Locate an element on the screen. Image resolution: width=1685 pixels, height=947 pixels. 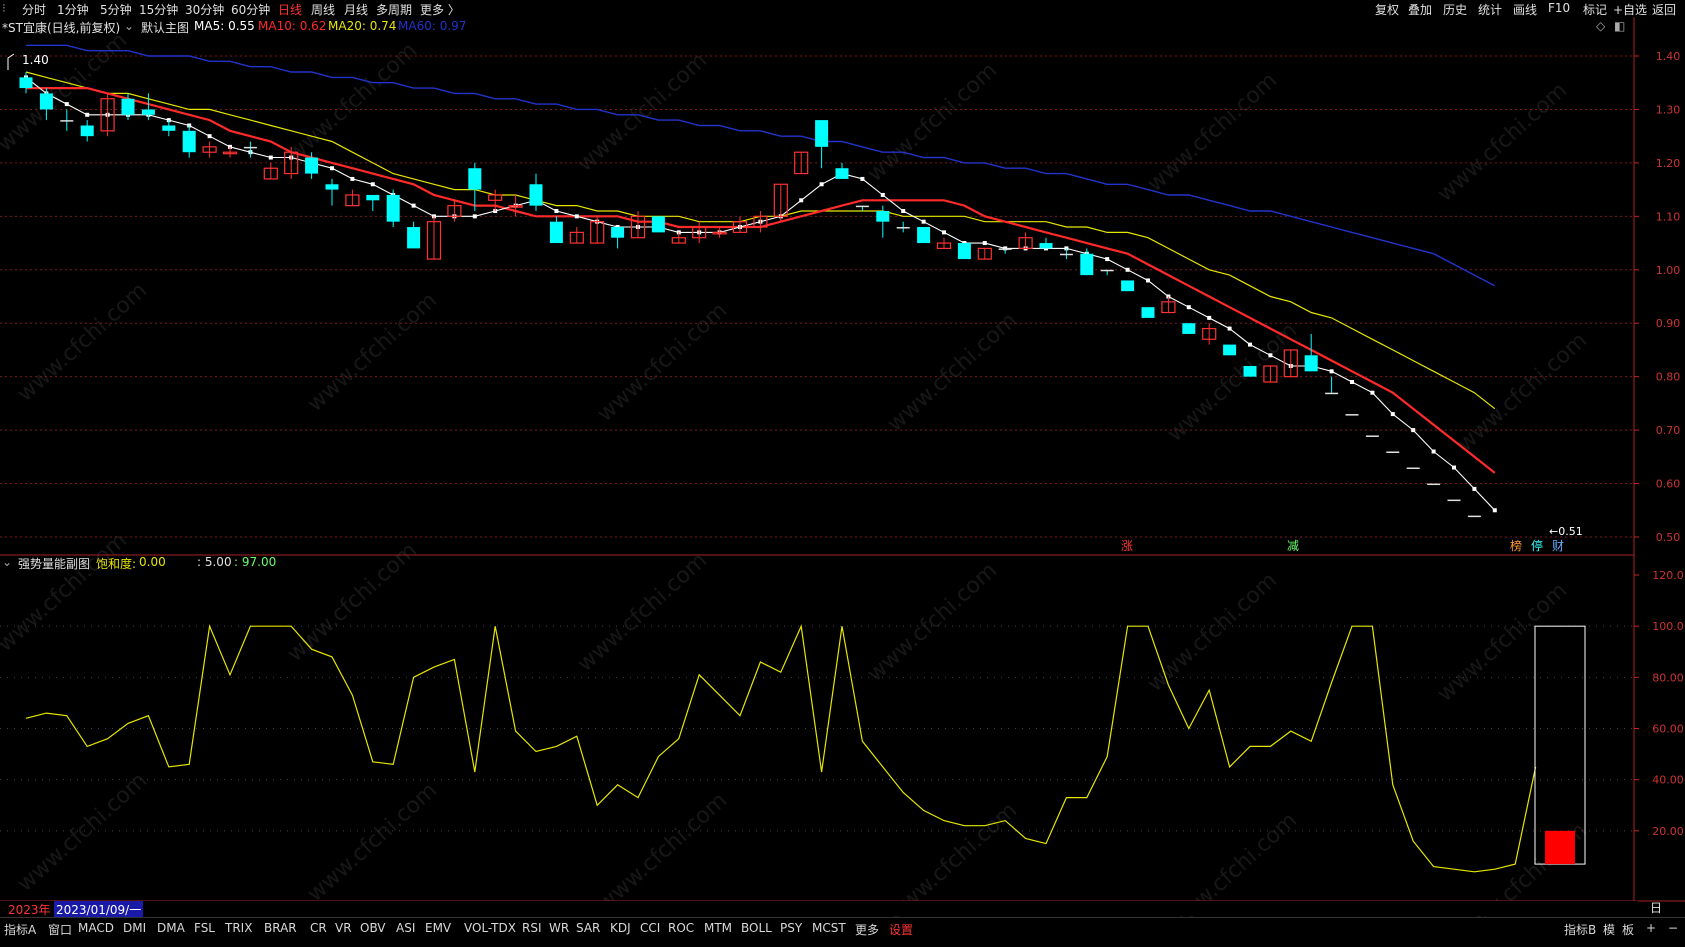
right-tool-3: + is located at coordinates (1651, 928).